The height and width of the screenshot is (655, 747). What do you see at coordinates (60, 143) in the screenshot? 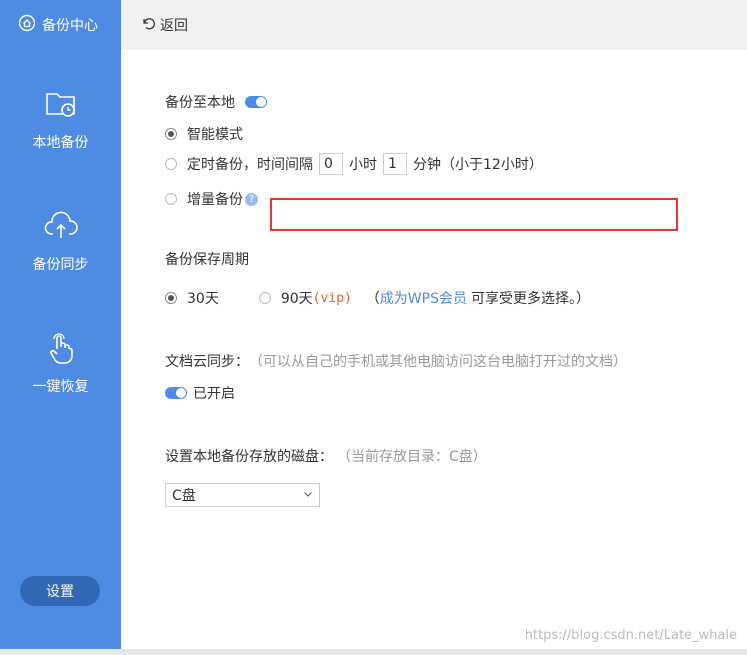
I see `sidebar-item-label: 本地备份` at bounding box center [60, 143].